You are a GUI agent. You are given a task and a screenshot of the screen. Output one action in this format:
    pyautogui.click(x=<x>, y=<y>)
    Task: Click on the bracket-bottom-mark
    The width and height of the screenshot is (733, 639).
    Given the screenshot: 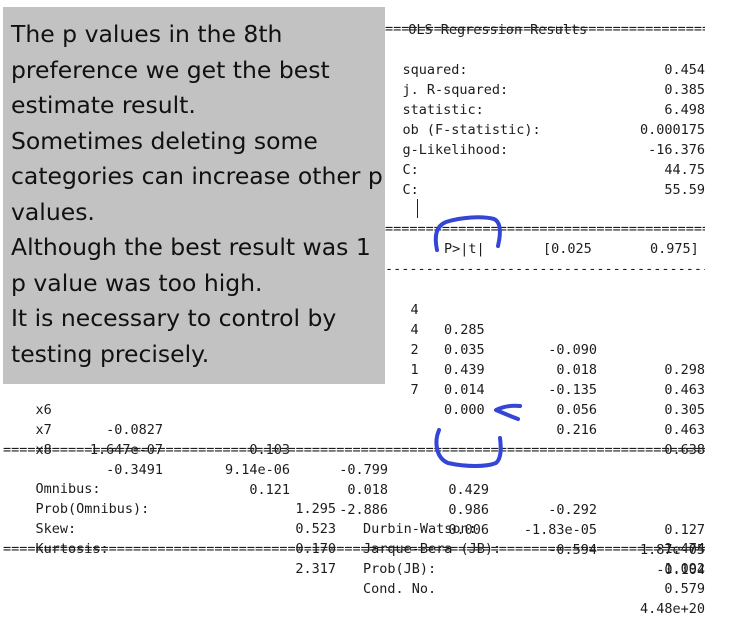 What is the action you would take?
    pyautogui.click(x=468, y=448)
    